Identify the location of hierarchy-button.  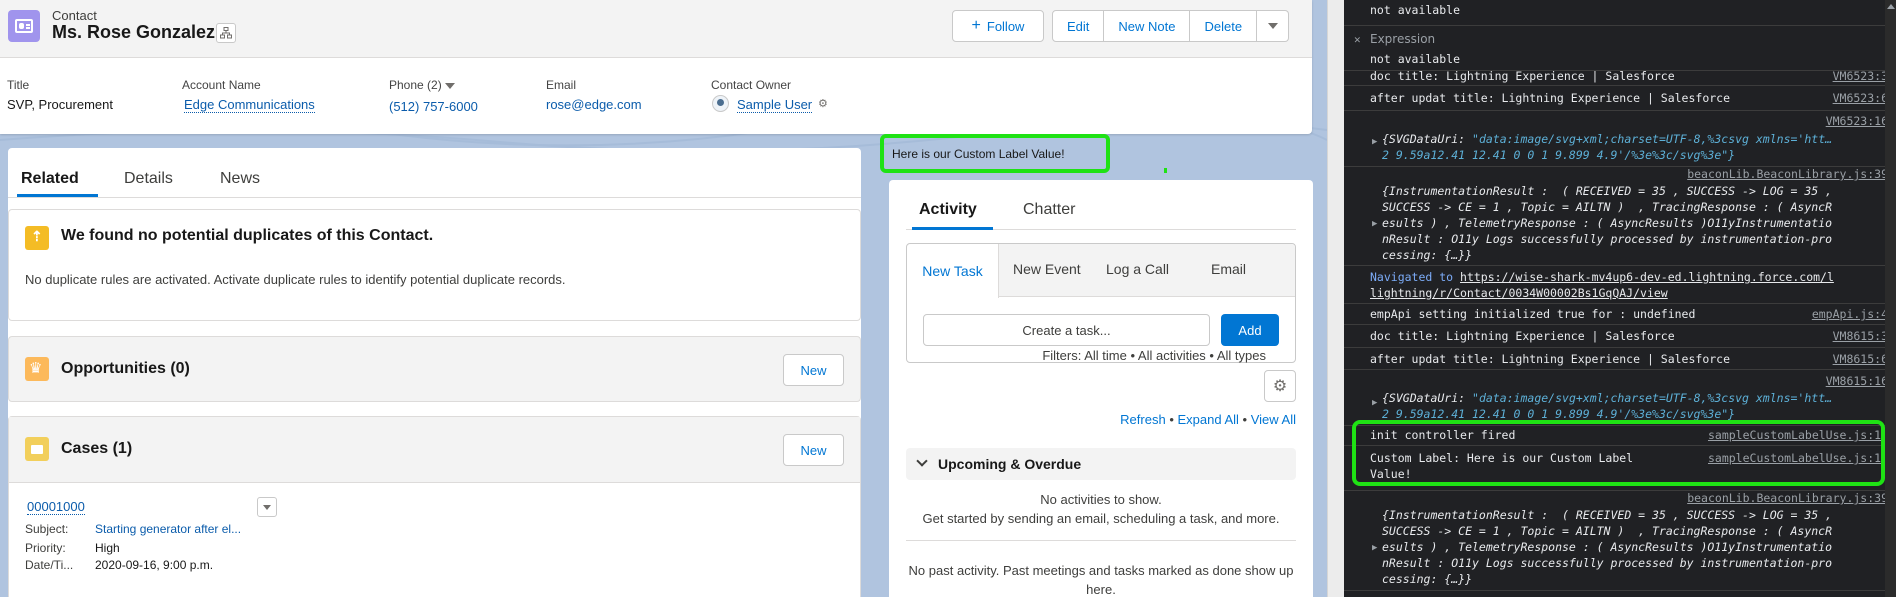
(226, 33).